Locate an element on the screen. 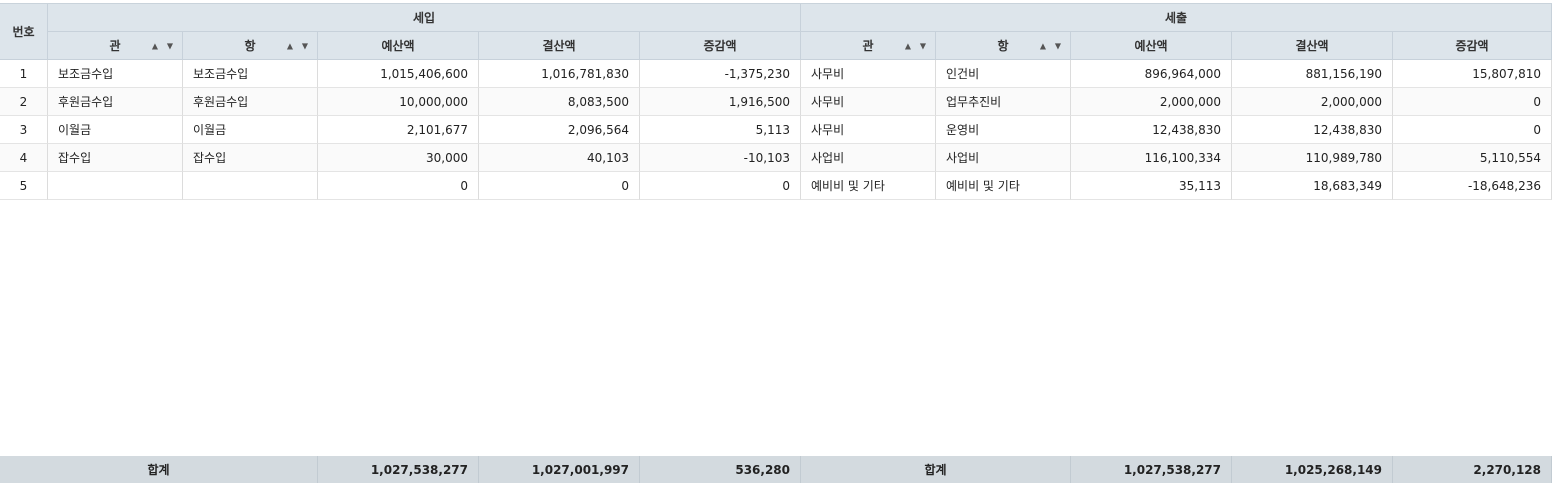 The image size is (1557, 483). cell-rev-gwan: 잡수입 is located at coordinates (115, 158).